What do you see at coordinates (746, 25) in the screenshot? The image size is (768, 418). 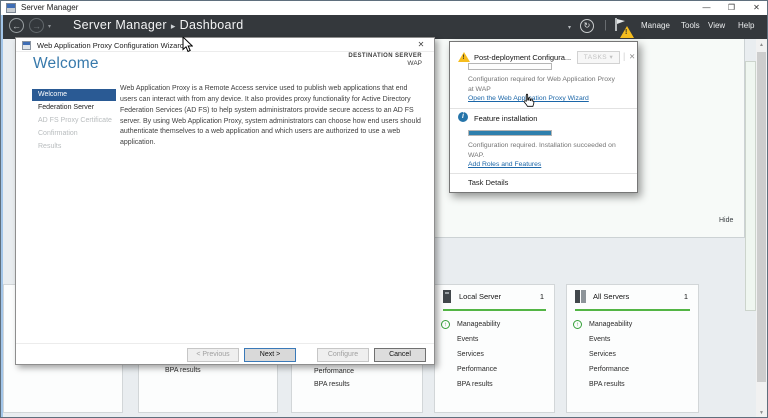 I see `menu-help: Help` at bounding box center [746, 25].